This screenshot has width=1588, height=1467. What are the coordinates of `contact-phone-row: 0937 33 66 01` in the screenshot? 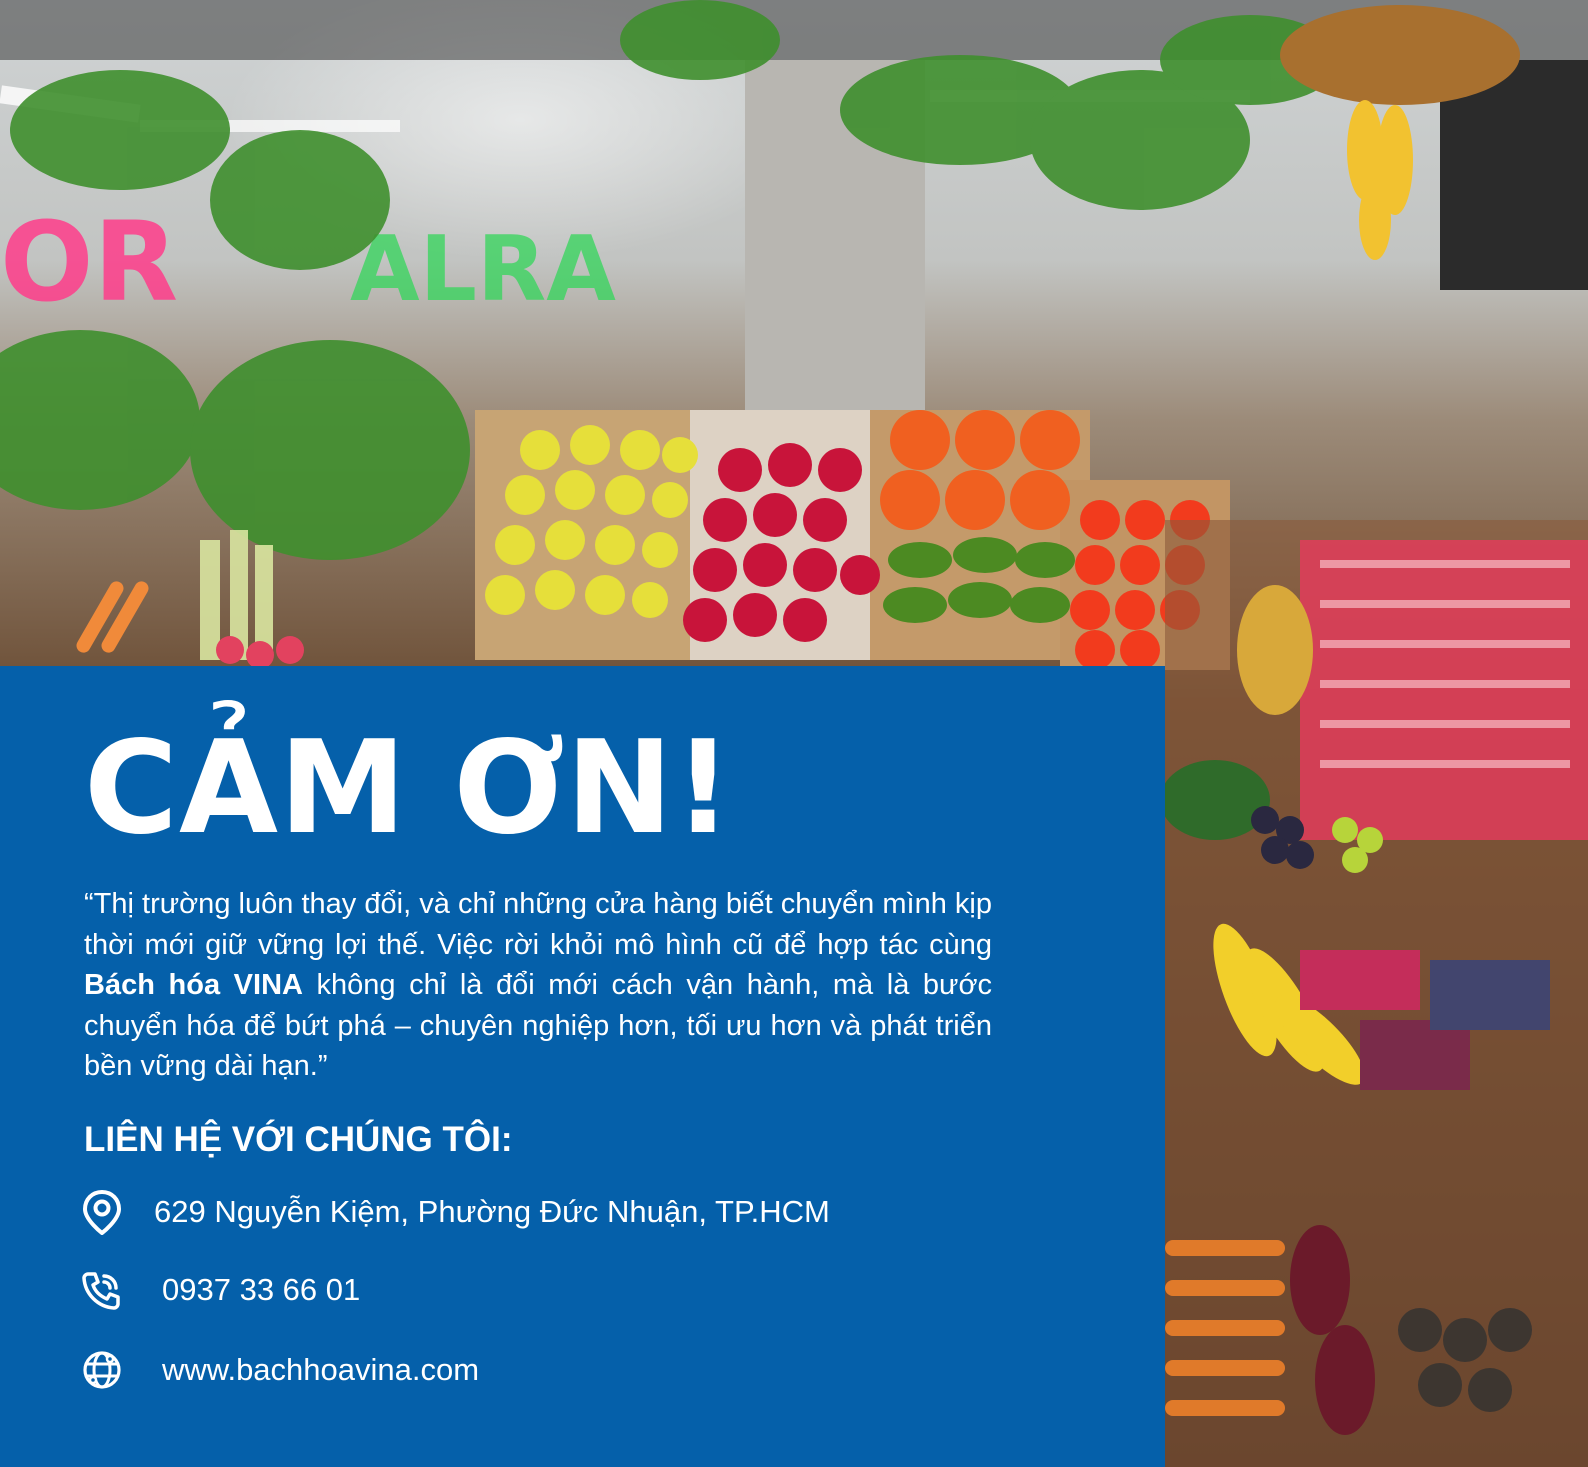 It's located at (219, 1290).